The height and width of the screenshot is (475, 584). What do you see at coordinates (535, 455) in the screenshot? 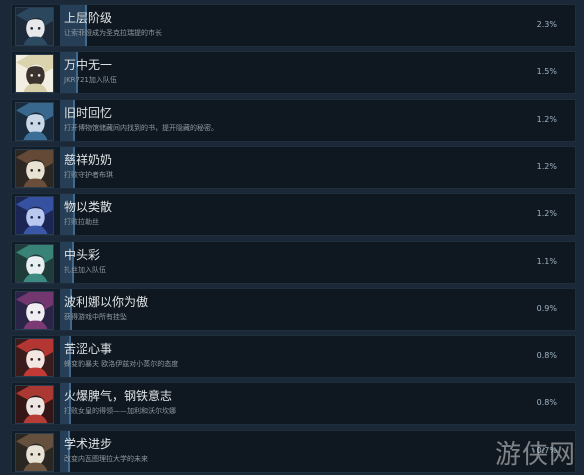
I see `watermark-logo: 游侠网` at bounding box center [535, 455].